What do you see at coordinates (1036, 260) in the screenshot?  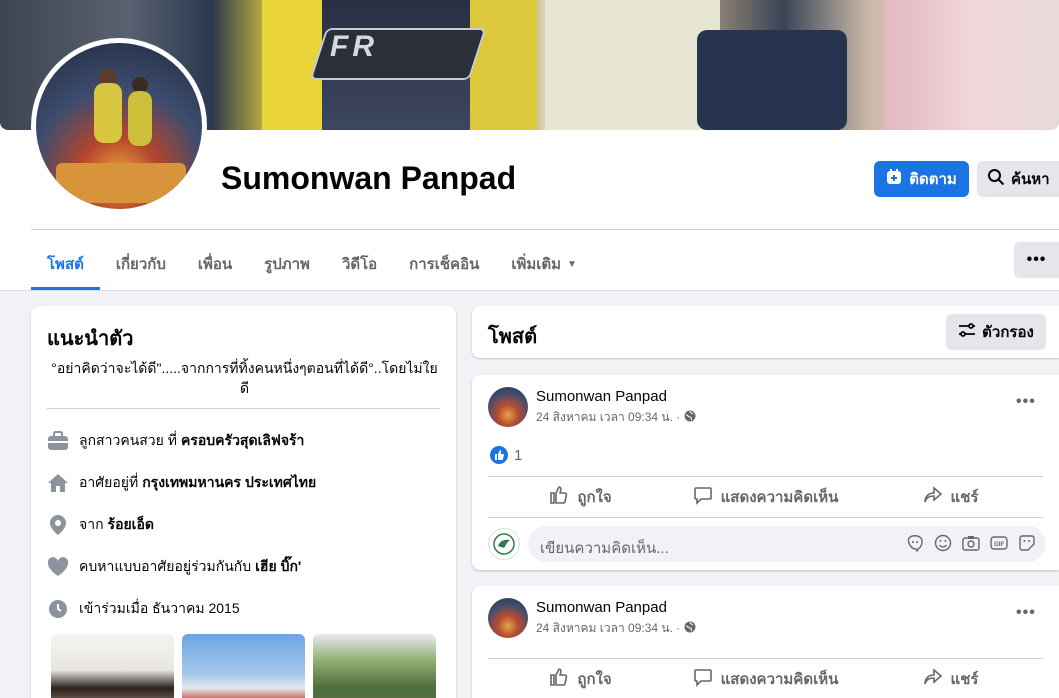 I see `profile-more-button: •••` at bounding box center [1036, 260].